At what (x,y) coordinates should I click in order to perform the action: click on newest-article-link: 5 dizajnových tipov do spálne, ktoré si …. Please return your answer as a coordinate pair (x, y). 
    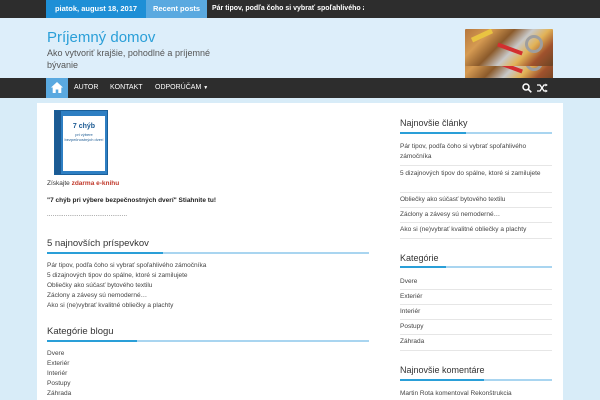
    Looking at the image, I should click on (476, 174).